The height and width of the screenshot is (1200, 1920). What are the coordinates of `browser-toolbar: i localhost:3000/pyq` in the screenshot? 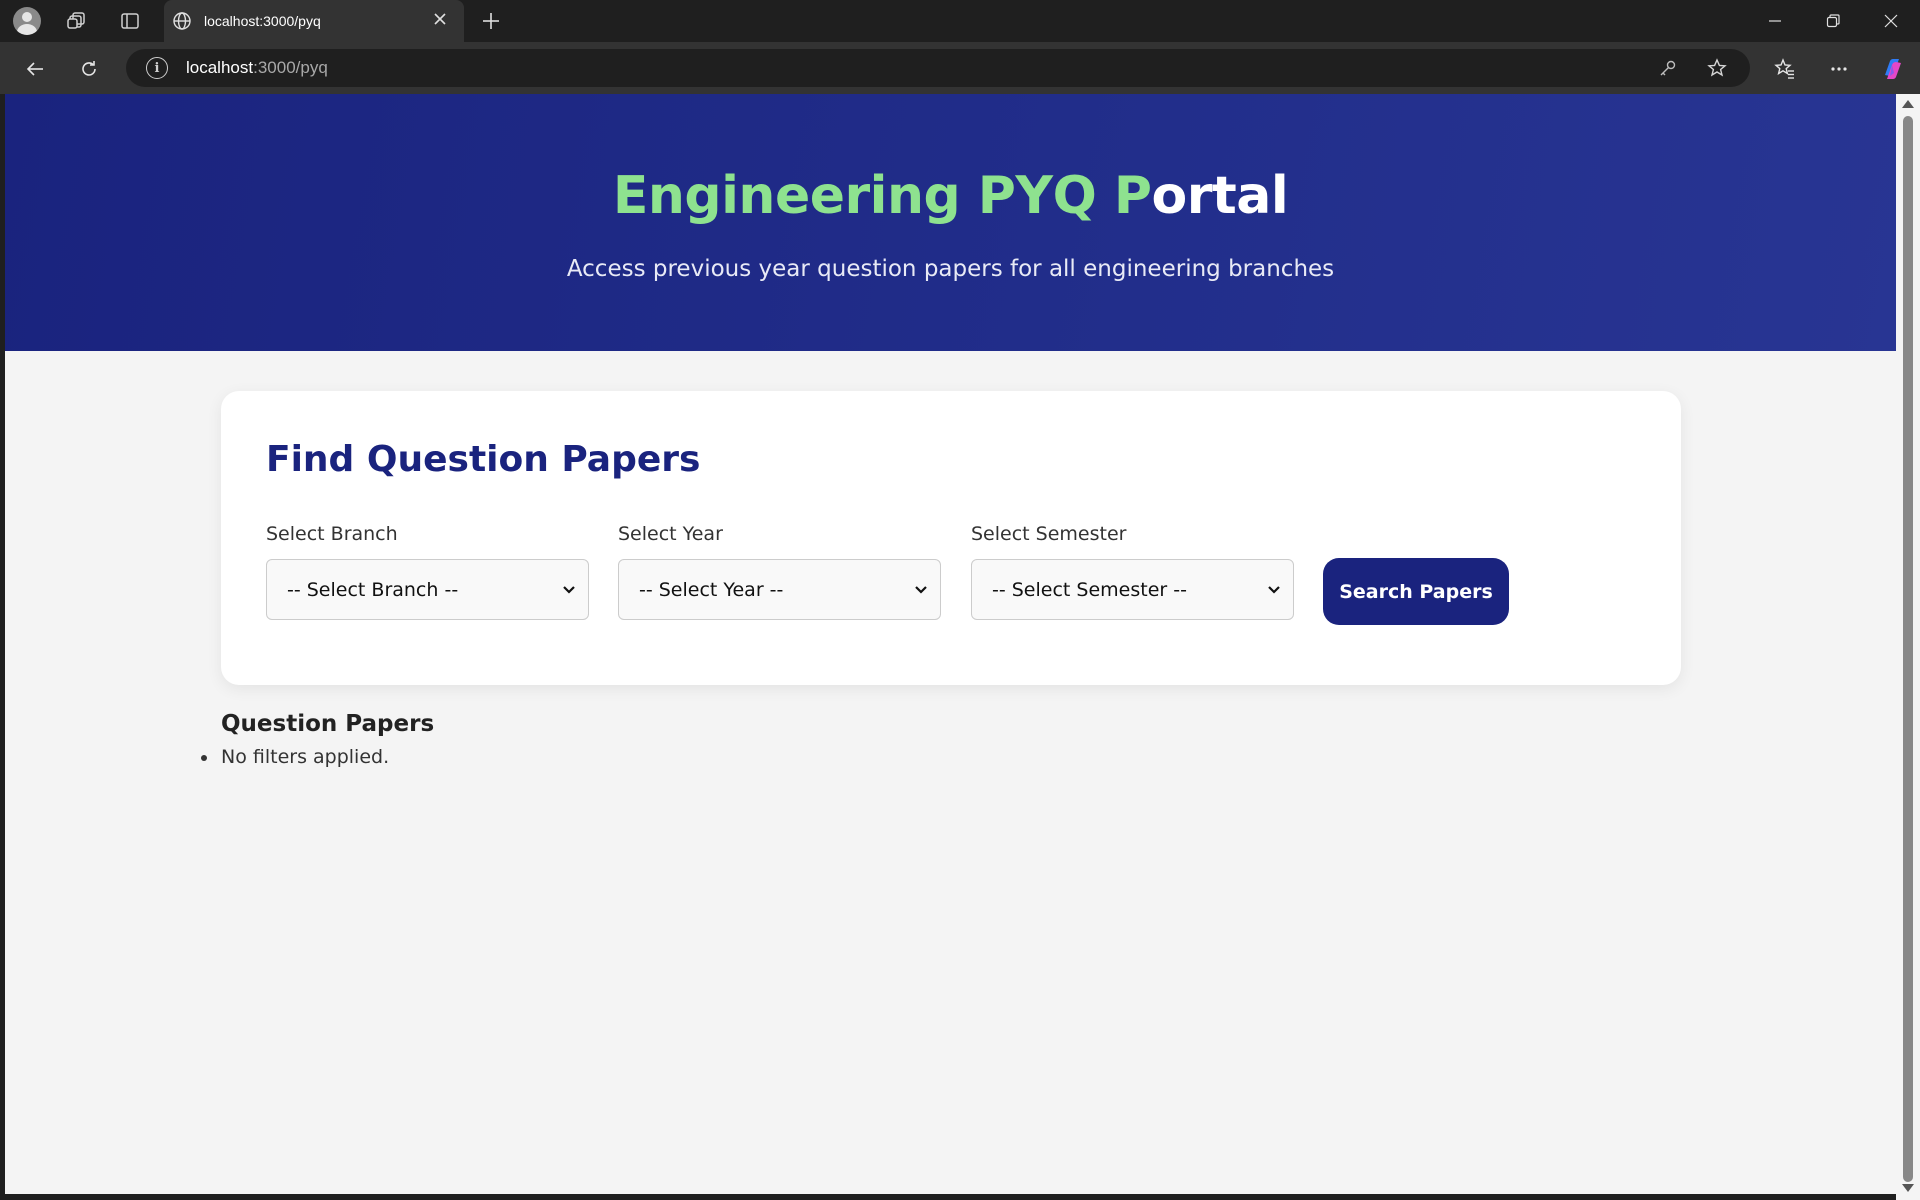 It's located at (960, 68).